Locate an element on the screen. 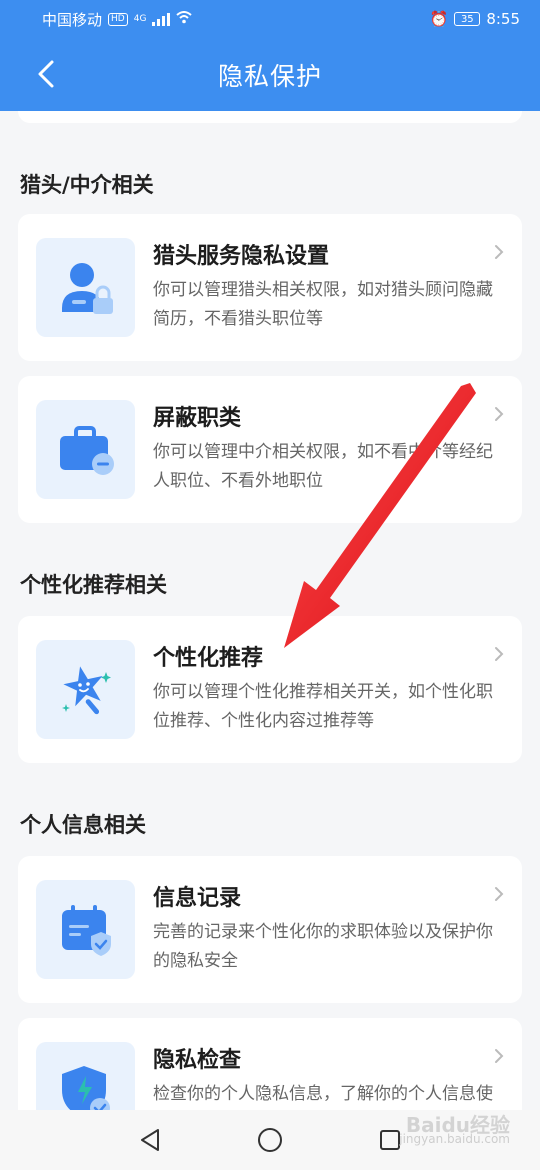  card-description: 你可以管理猎头相关权限，如对猎头顾问隐藏简历，不看猎头职位等 is located at coordinates (323, 304).